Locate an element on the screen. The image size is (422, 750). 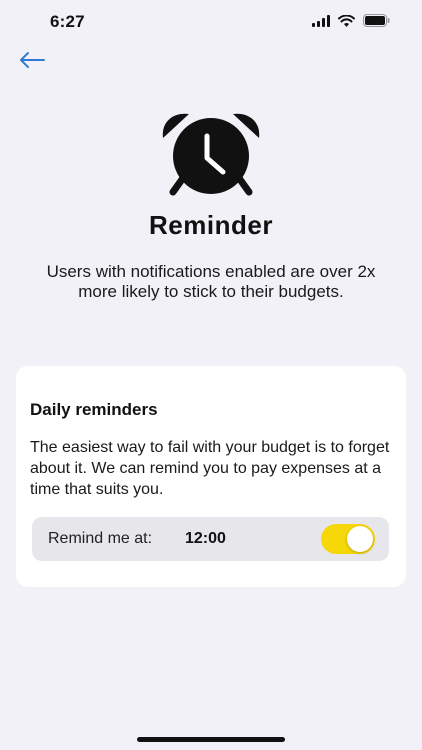
arrow-left-icon is located at coordinates (32, 62).